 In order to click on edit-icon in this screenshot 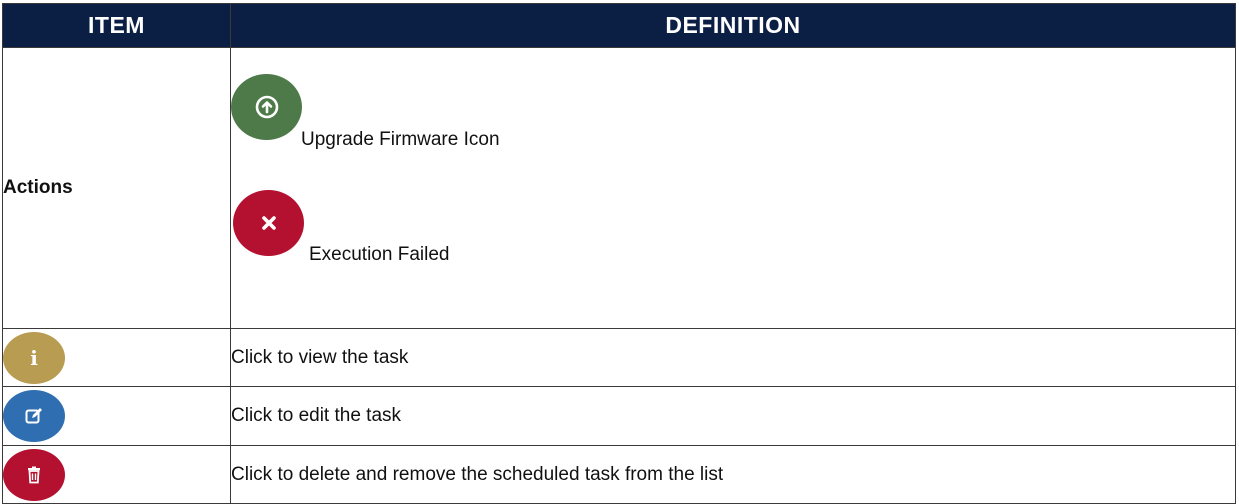, I will do `click(33, 416)`.